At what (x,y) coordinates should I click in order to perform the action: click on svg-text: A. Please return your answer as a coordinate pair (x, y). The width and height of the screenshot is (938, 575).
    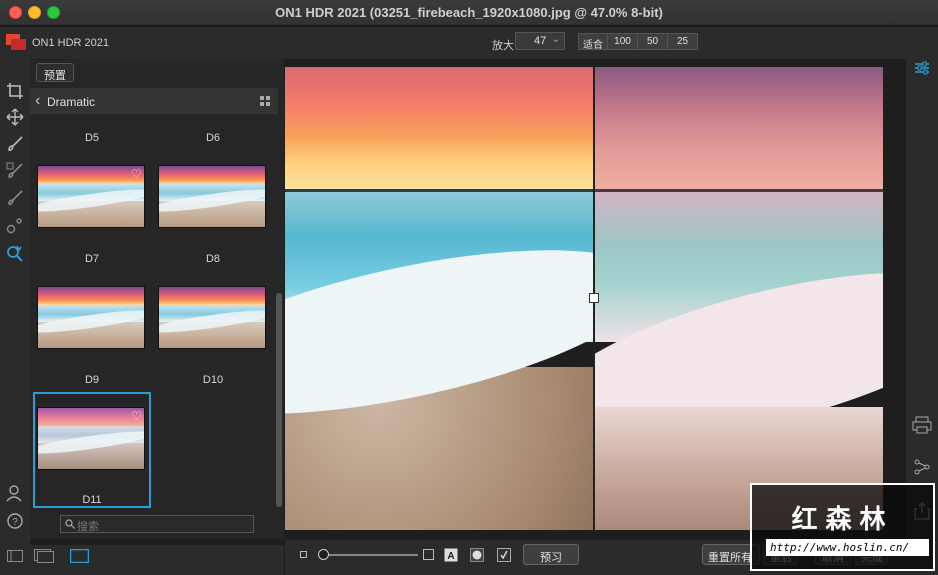
    Looking at the image, I should click on (450, 556).